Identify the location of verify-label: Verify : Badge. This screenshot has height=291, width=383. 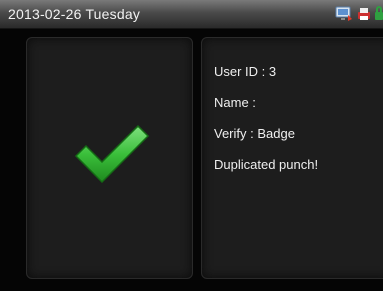
(254, 133).